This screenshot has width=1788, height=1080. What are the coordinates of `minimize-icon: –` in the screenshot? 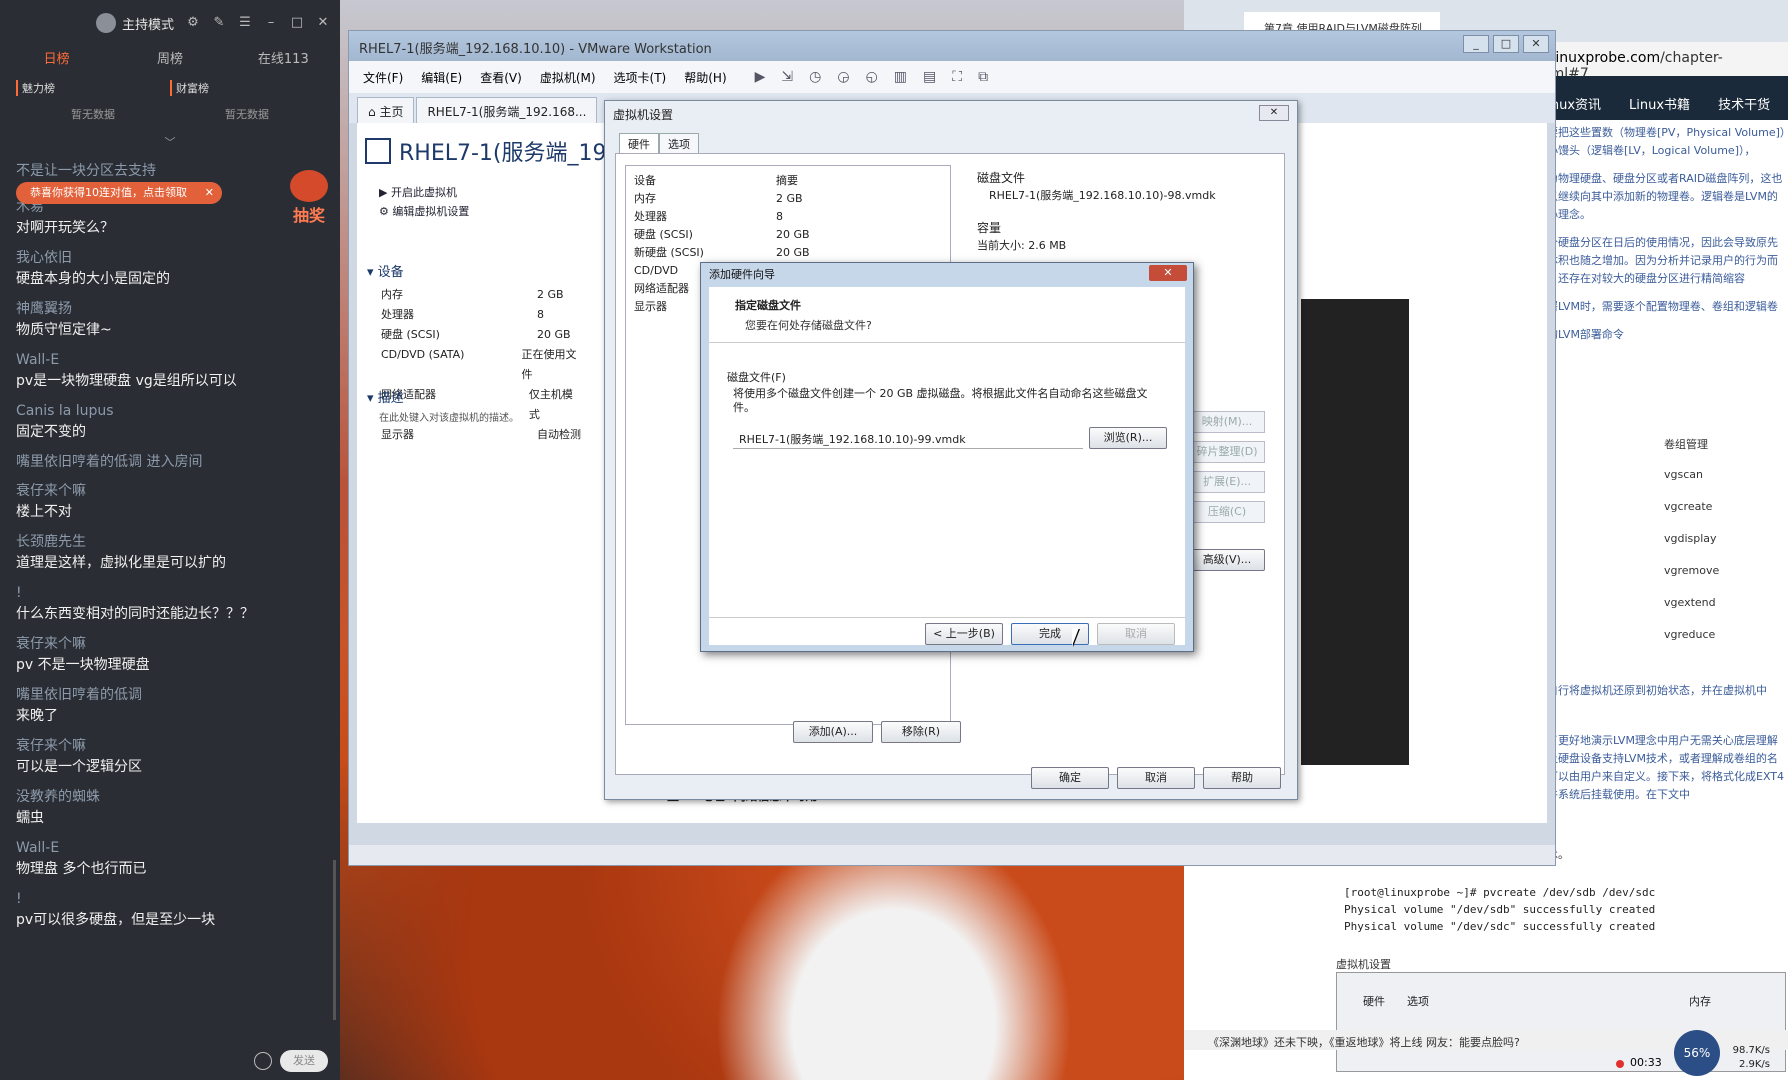 It's located at (271, 23).